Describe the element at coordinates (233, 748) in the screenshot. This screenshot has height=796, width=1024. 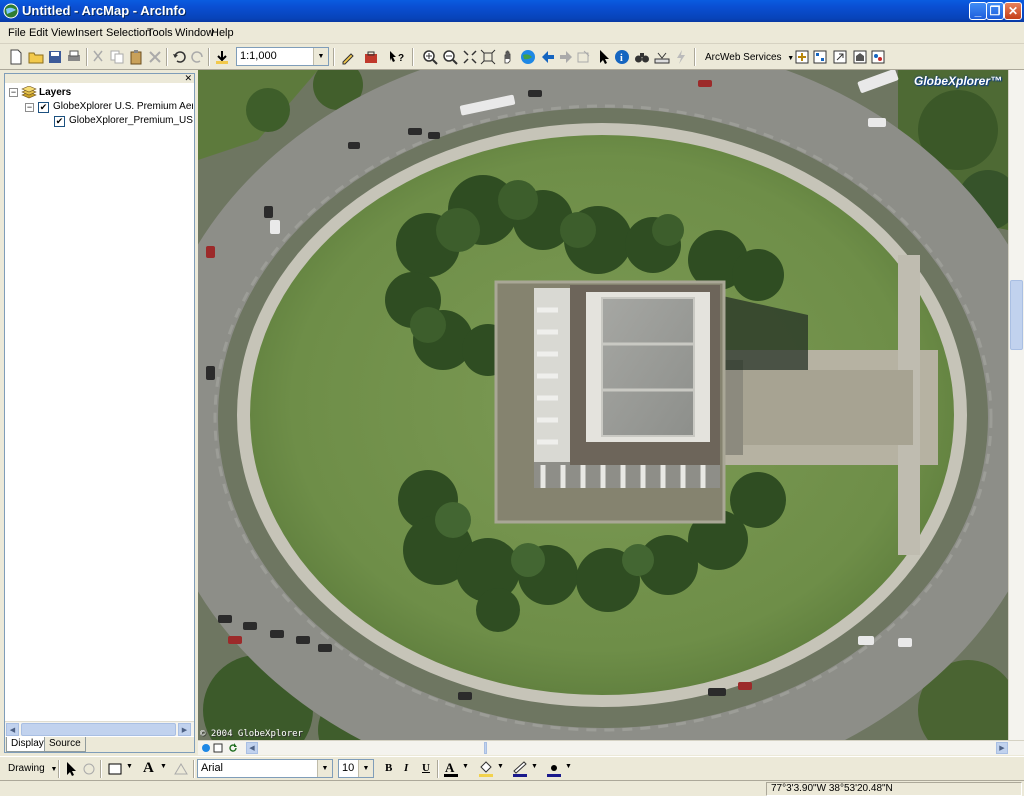
I see `refresh-icon` at that location.